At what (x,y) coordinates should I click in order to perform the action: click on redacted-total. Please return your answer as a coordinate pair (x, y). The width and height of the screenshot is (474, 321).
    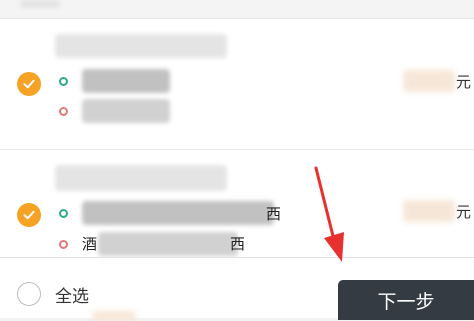
    Looking at the image, I should click on (114, 316).